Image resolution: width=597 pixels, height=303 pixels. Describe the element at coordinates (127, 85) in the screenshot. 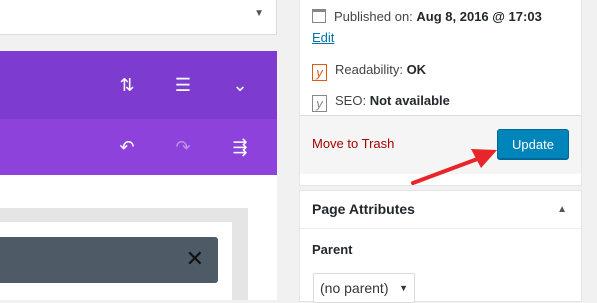

I see `sort-arrows-icon: ⇅` at that location.